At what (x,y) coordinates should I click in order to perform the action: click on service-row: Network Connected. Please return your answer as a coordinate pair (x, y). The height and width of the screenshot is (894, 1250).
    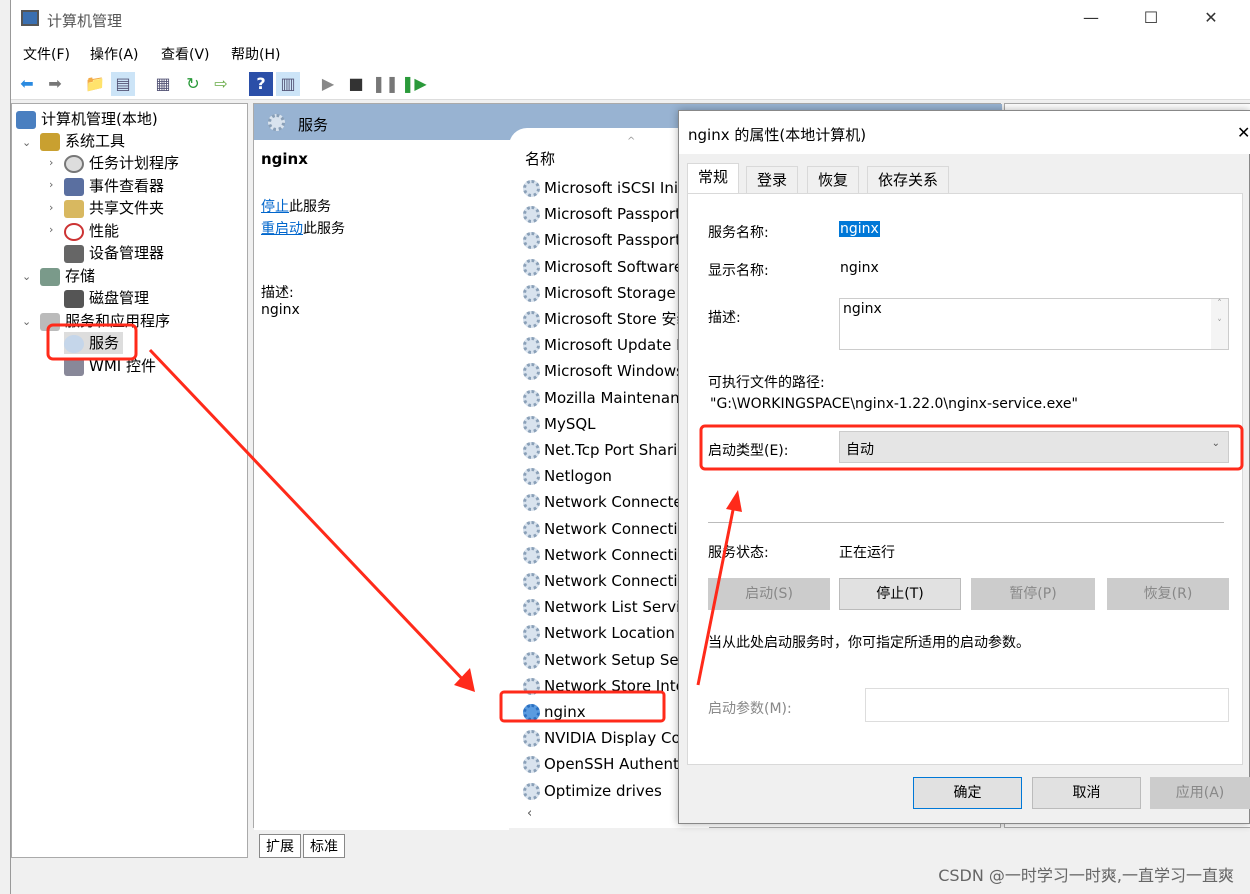
    Looking at the image, I should click on (608, 502).